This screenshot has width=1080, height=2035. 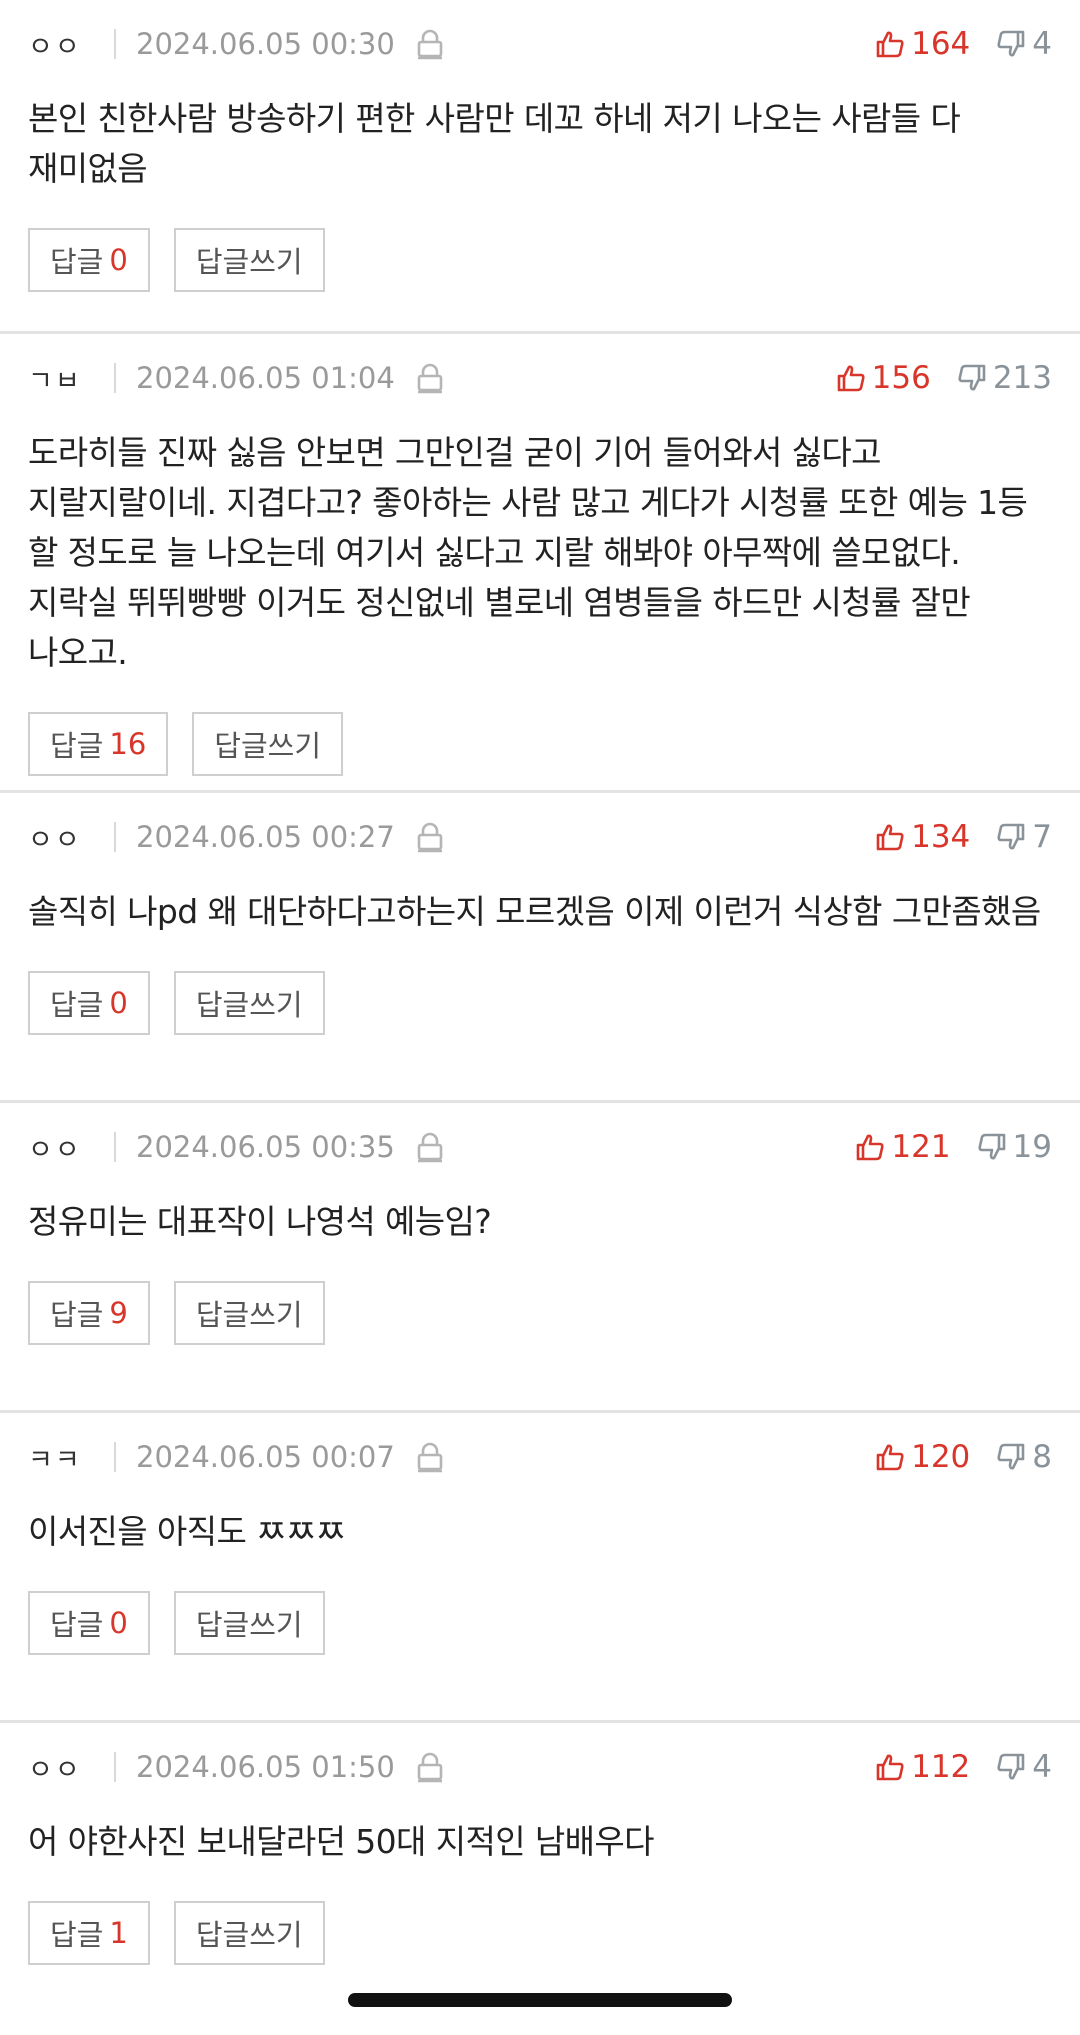 I want to click on dislike-button: 19, so click(x=1014, y=1147).